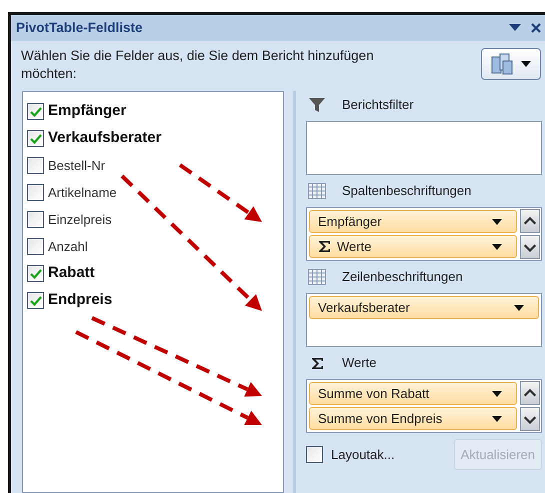  What do you see at coordinates (381, 419) in the screenshot?
I see `field-name: Summe von Endpreis` at bounding box center [381, 419].